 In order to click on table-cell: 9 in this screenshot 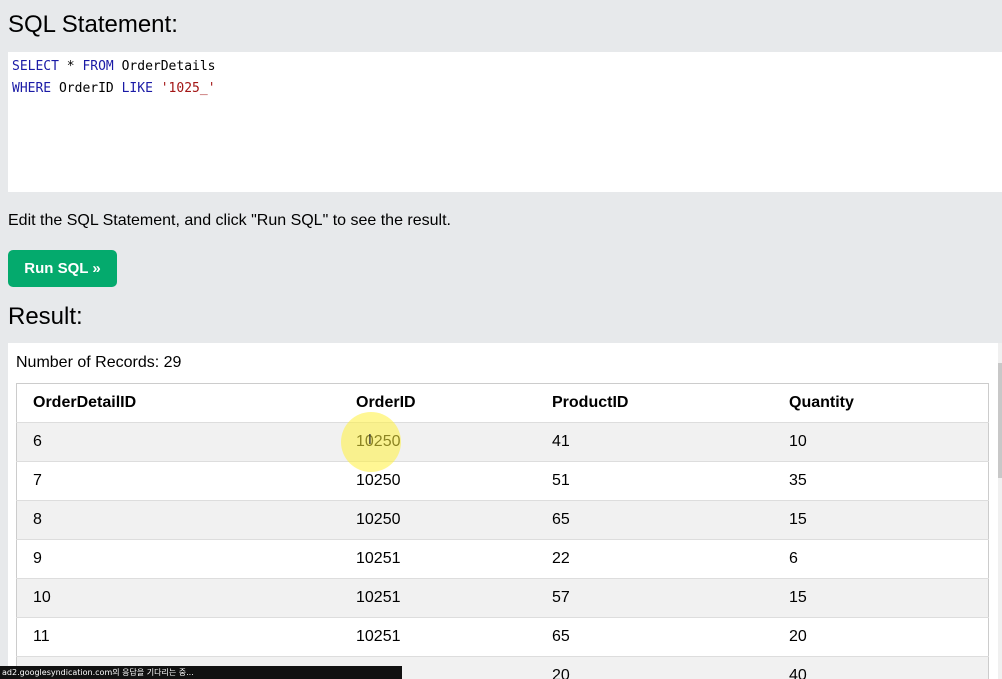, I will do `click(178, 559)`.